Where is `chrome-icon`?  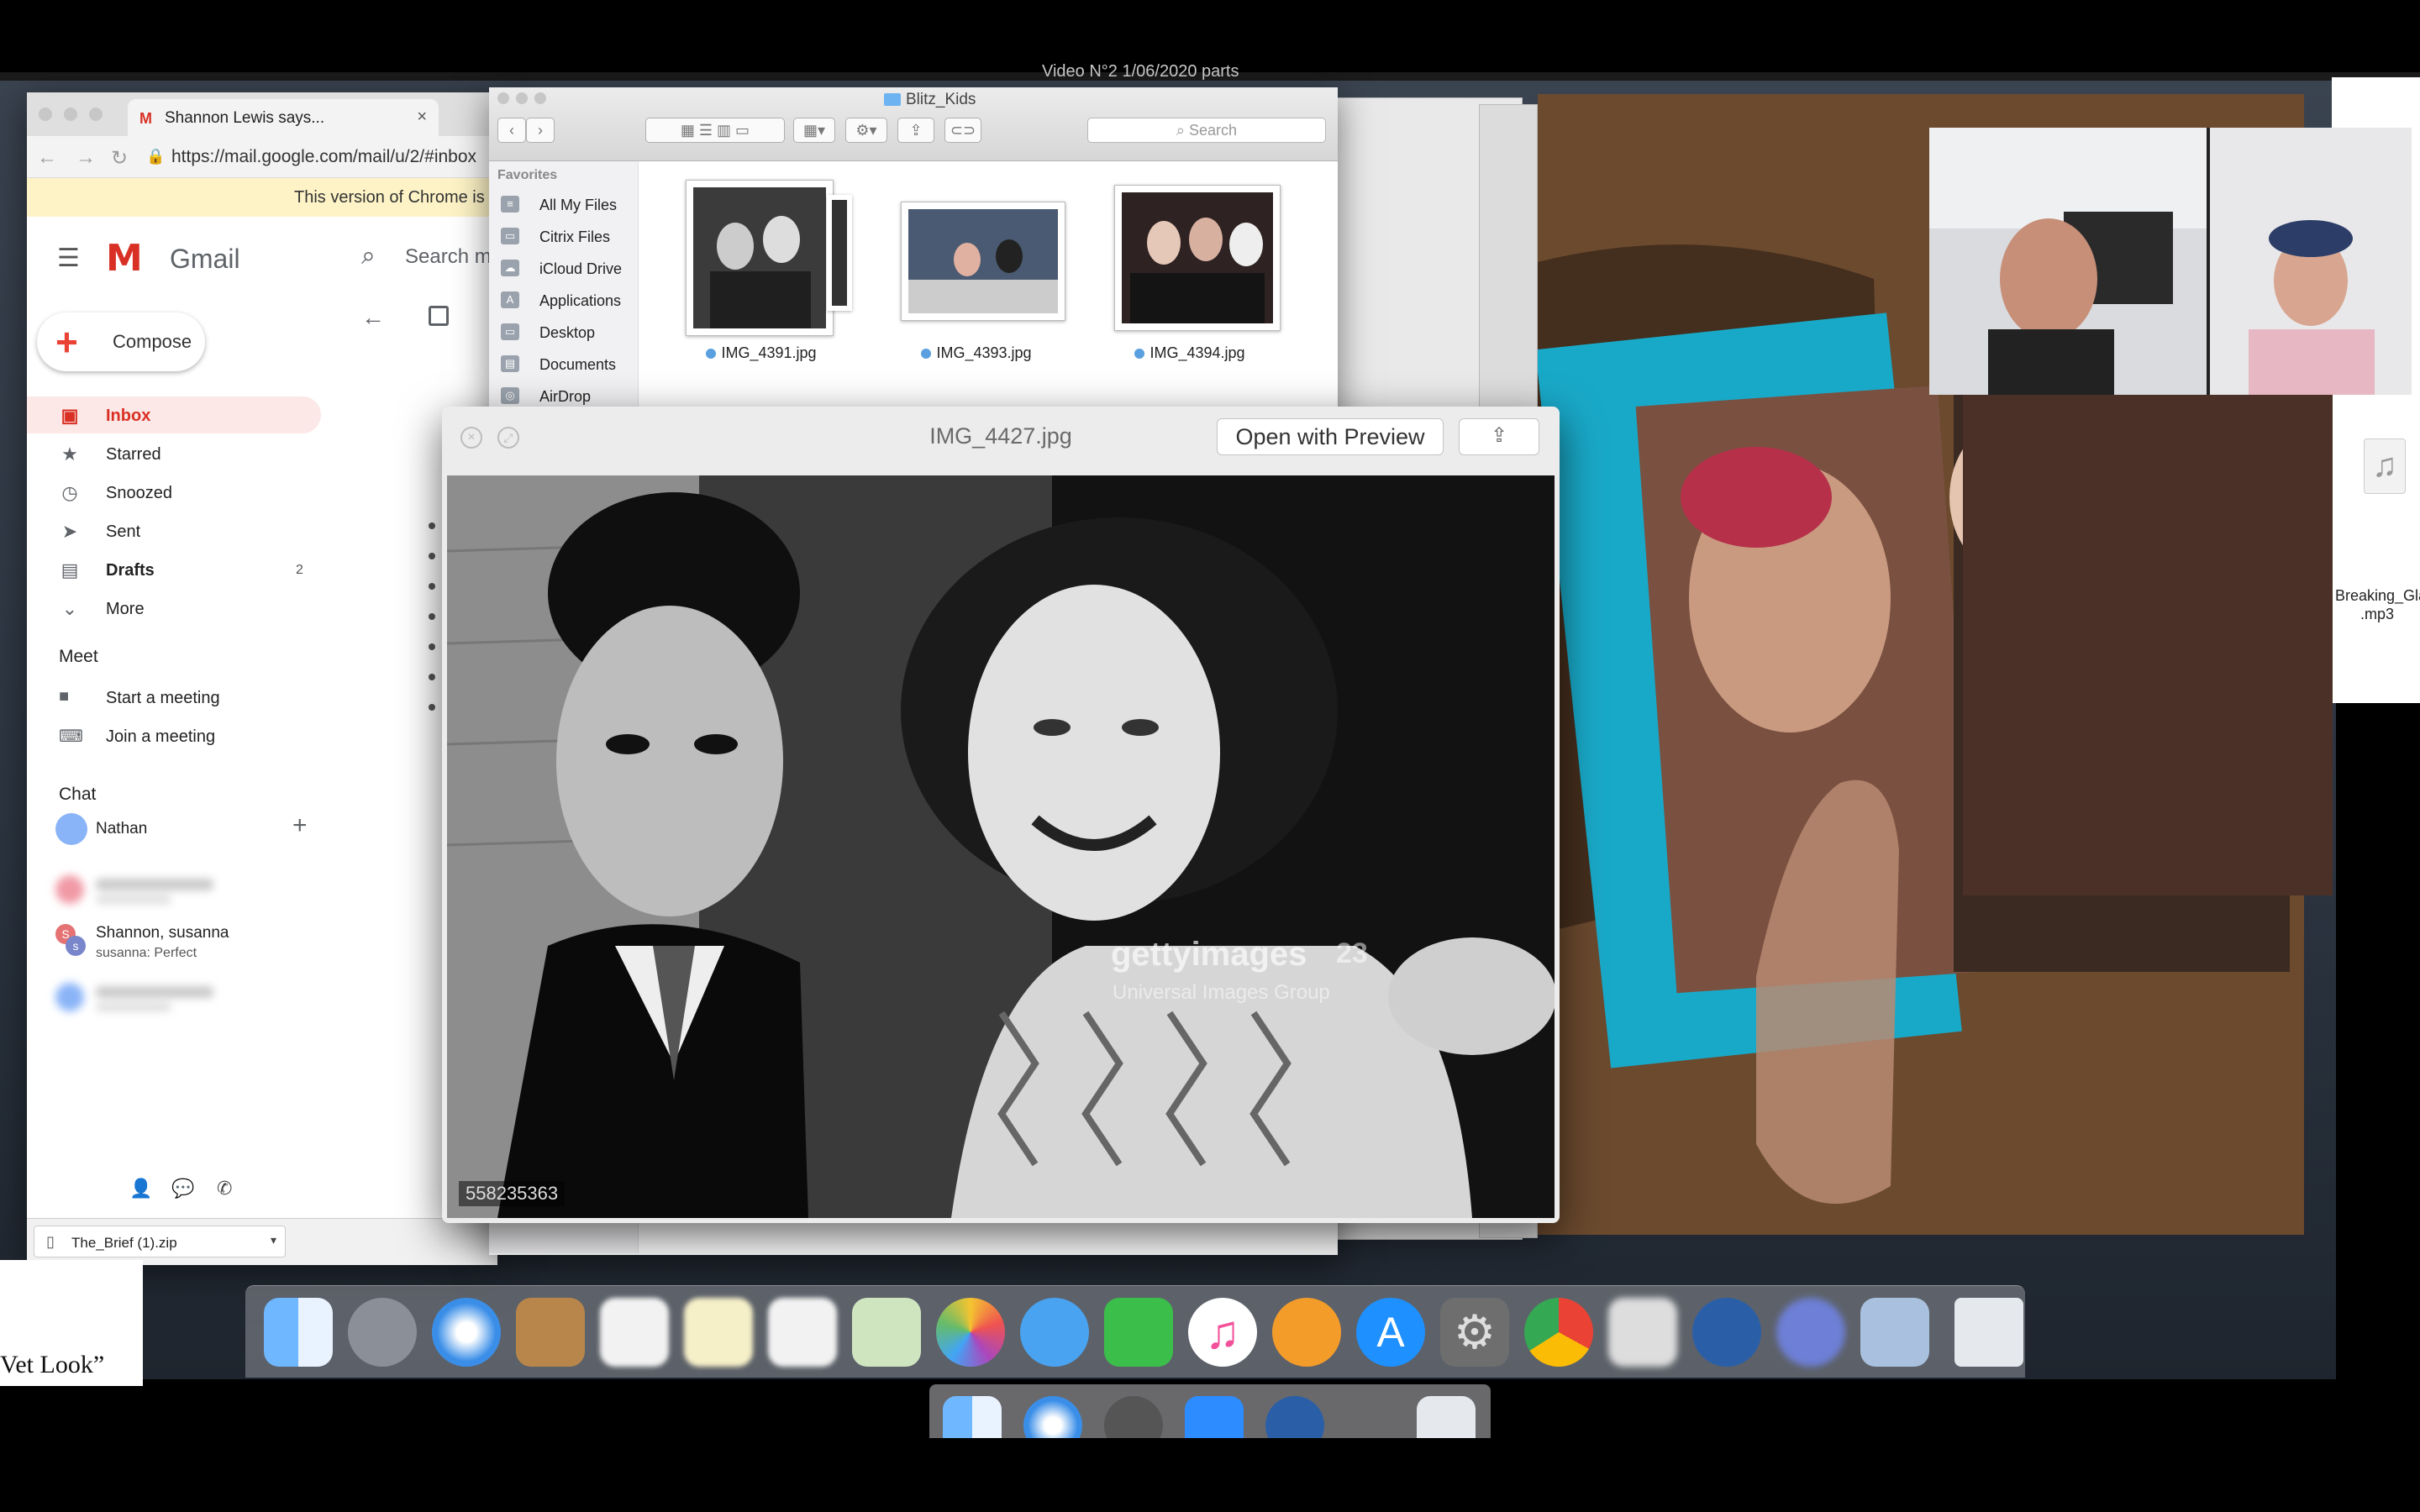 chrome-icon is located at coordinates (1559, 1332).